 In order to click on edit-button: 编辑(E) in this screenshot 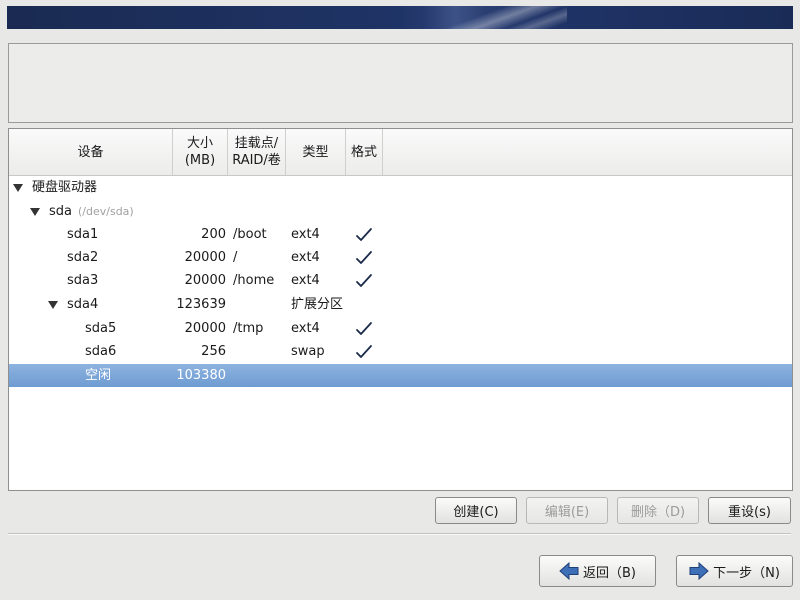, I will do `click(567, 510)`.